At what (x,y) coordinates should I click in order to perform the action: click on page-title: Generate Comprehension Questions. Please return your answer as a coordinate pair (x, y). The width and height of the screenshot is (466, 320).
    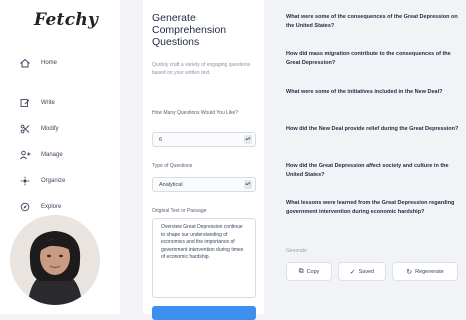
    Looking at the image, I should click on (189, 30).